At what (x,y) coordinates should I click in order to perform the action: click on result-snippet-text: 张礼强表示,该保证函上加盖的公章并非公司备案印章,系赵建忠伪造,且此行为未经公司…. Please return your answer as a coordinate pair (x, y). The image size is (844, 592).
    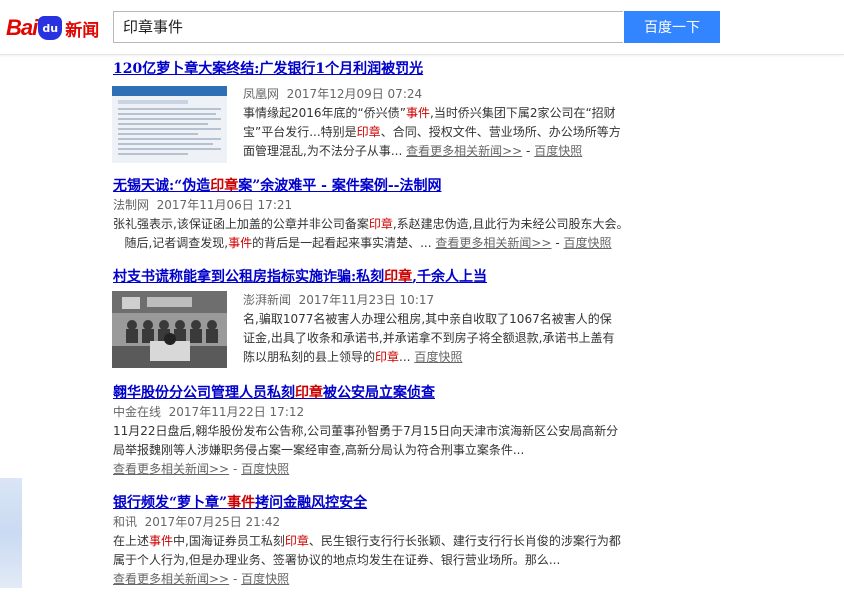
    Looking at the image, I should click on (371, 233).